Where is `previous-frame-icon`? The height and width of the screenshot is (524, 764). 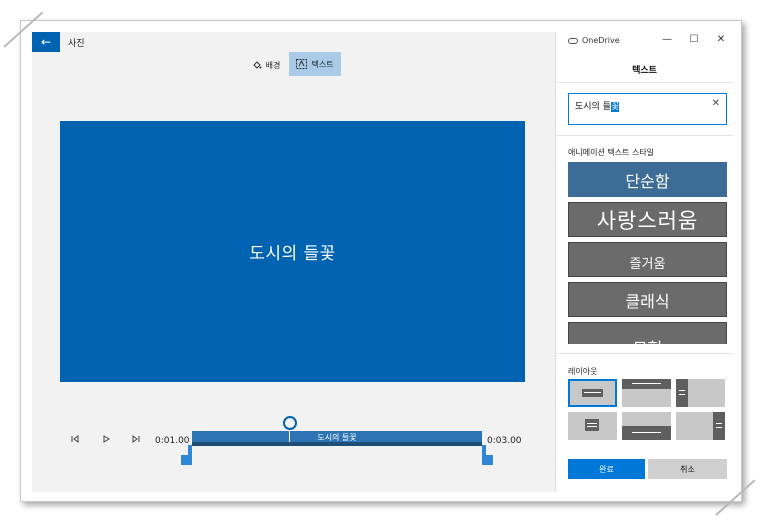 previous-frame-icon is located at coordinates (75, 439).